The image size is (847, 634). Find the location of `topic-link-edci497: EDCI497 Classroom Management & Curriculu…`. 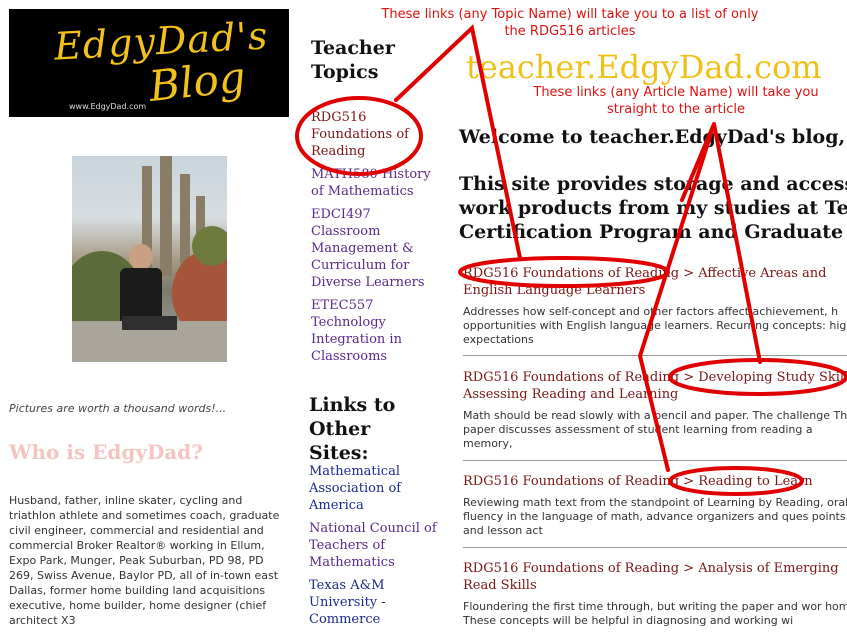

topic-link-edci497: EDCI497 Classroom Management & Curriculu… is located at coordinates (373, 248).